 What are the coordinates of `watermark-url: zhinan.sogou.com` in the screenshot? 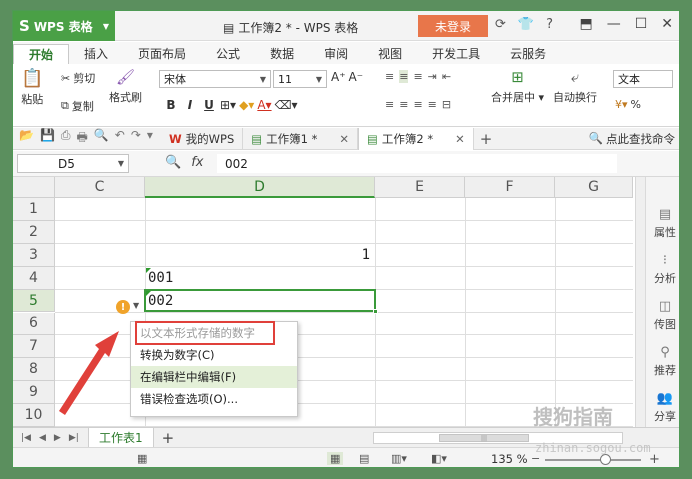 It's located at (593, 448).